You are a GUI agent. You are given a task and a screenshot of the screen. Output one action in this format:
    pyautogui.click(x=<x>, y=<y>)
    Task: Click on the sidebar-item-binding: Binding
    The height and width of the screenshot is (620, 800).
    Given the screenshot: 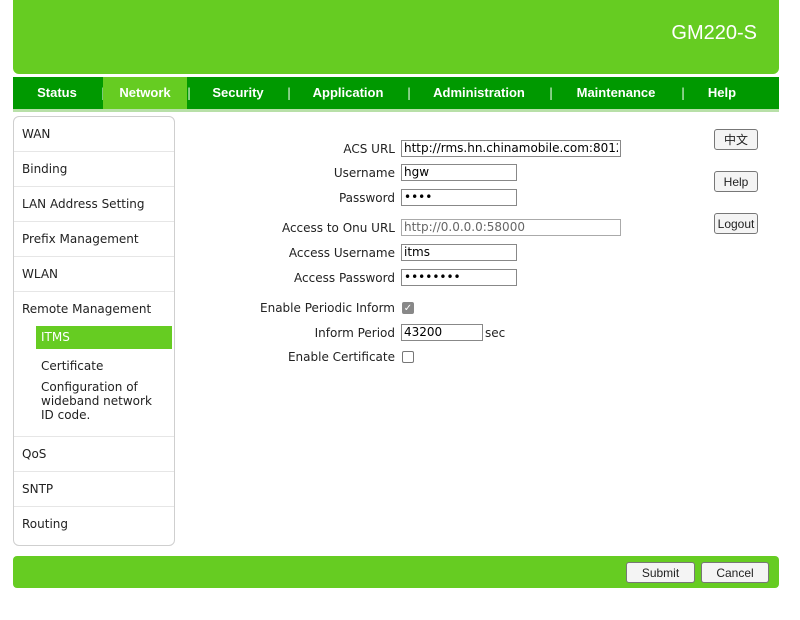 What is the action you would take?
    pyautogui.click(x=94, y=169)
    